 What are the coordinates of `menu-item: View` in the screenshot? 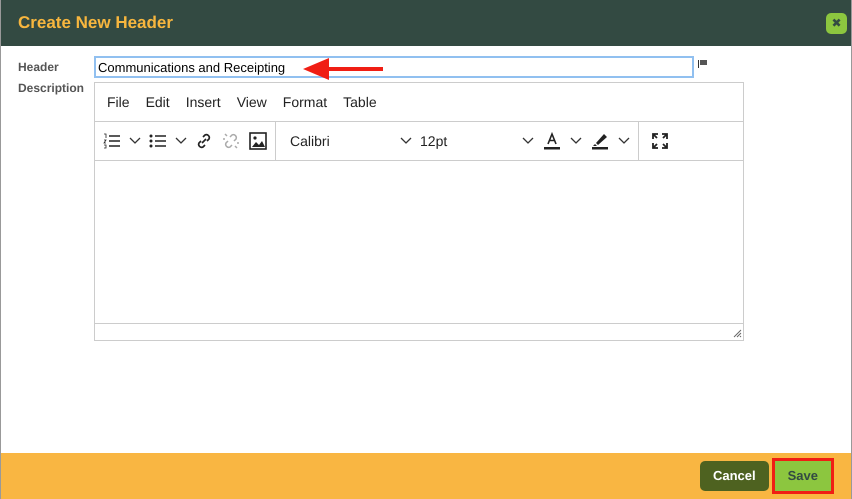 It's located at (251, 102).